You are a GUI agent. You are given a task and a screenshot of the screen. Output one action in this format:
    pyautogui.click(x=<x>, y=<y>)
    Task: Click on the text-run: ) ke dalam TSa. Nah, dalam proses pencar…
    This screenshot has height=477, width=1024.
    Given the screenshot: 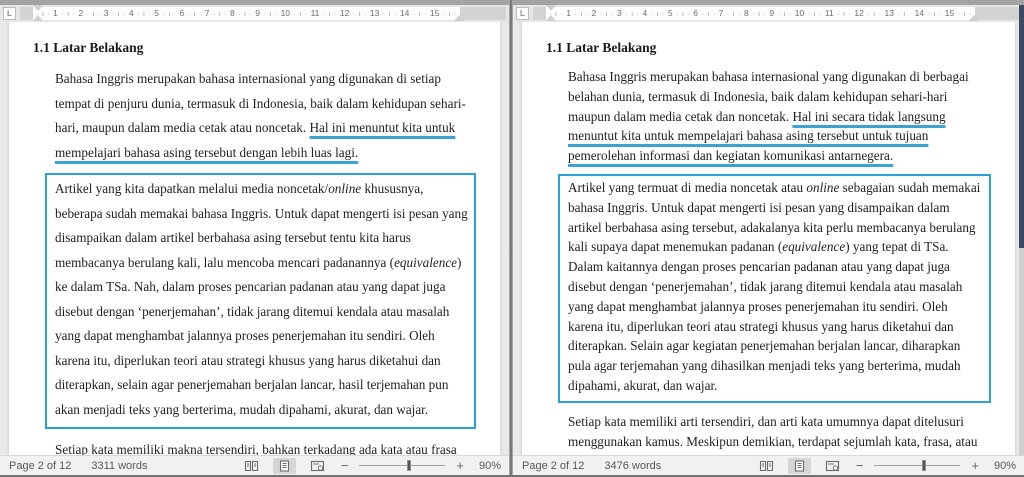 What is the action you would take?
    pyautogui.click(x=258, y=335)
    